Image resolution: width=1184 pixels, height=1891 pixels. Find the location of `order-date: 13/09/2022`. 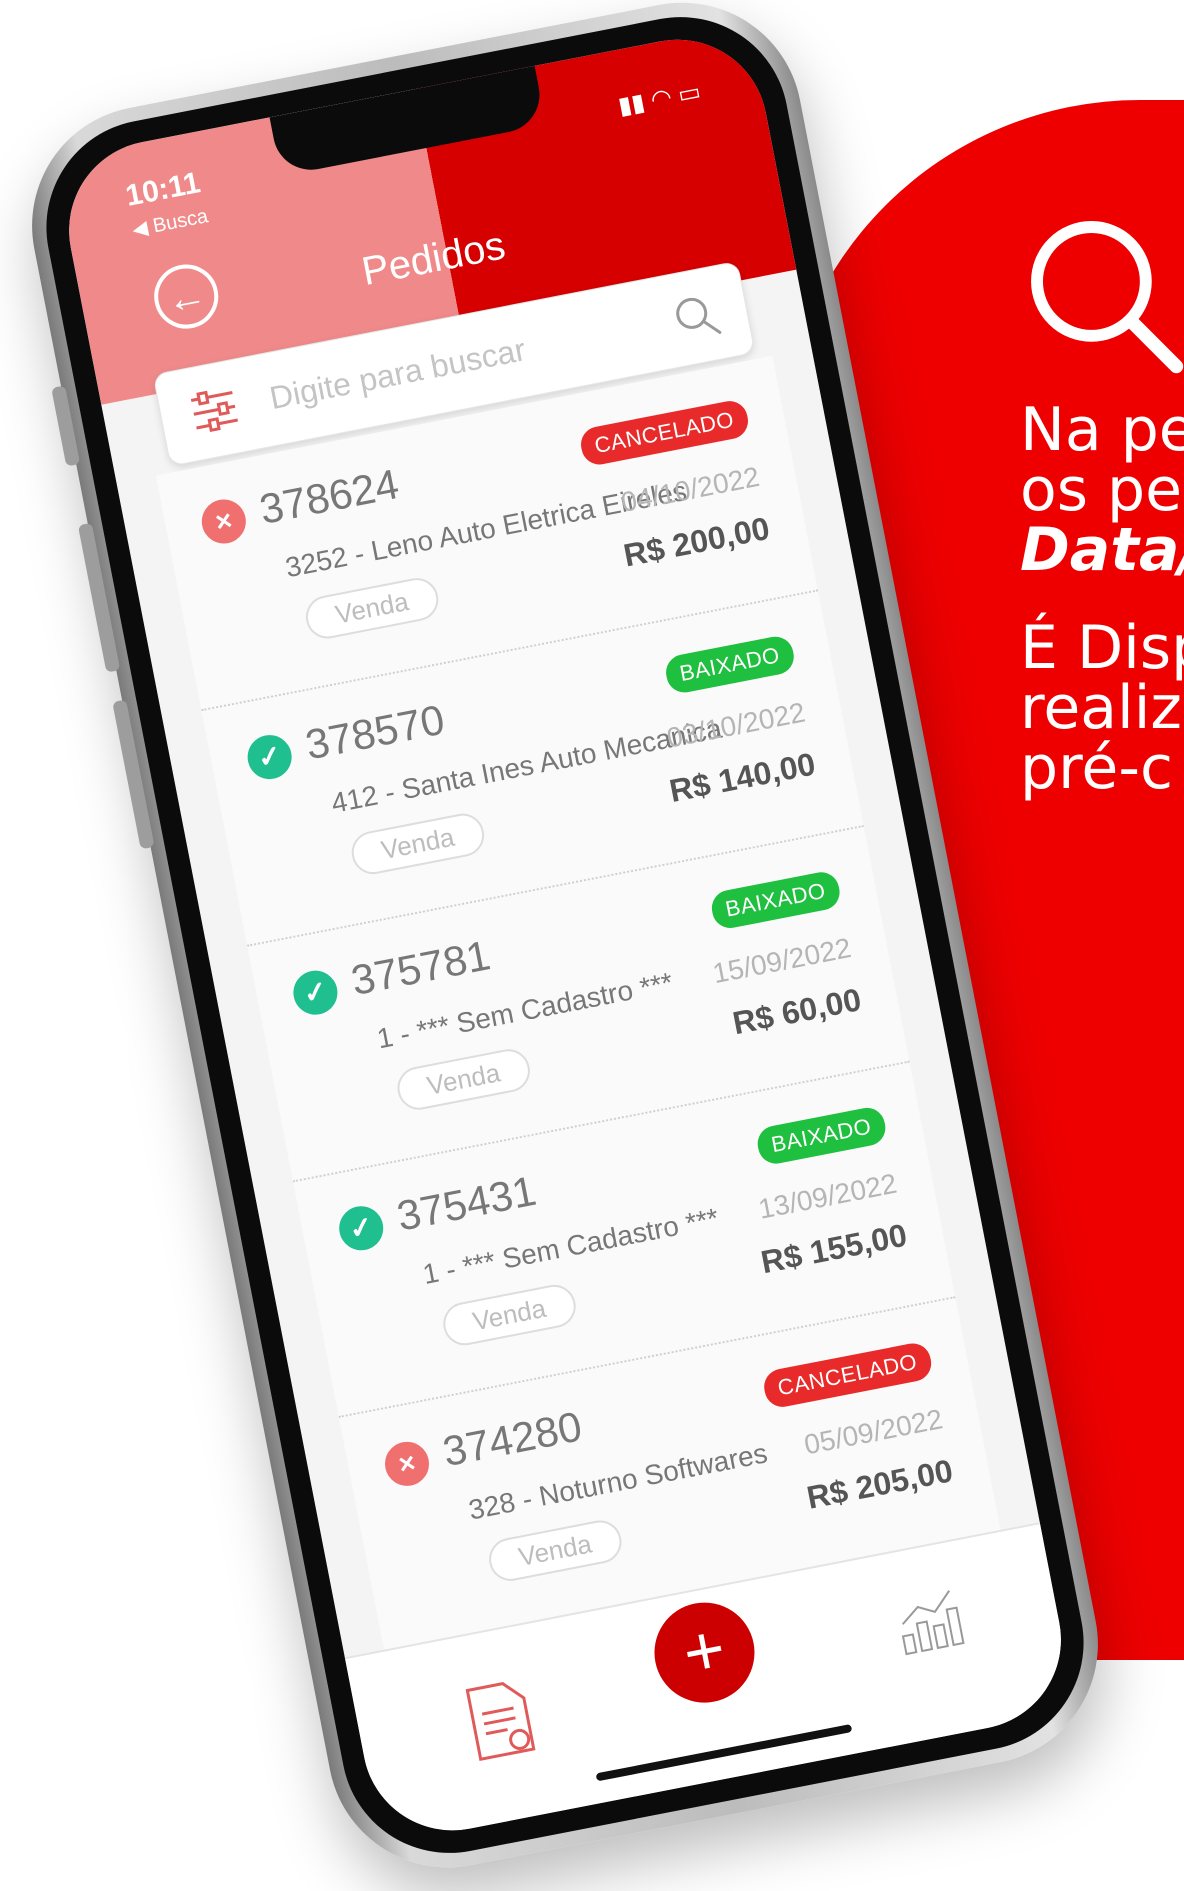

order-date: 13/09/2022 is located at coordinates (827, 1196).